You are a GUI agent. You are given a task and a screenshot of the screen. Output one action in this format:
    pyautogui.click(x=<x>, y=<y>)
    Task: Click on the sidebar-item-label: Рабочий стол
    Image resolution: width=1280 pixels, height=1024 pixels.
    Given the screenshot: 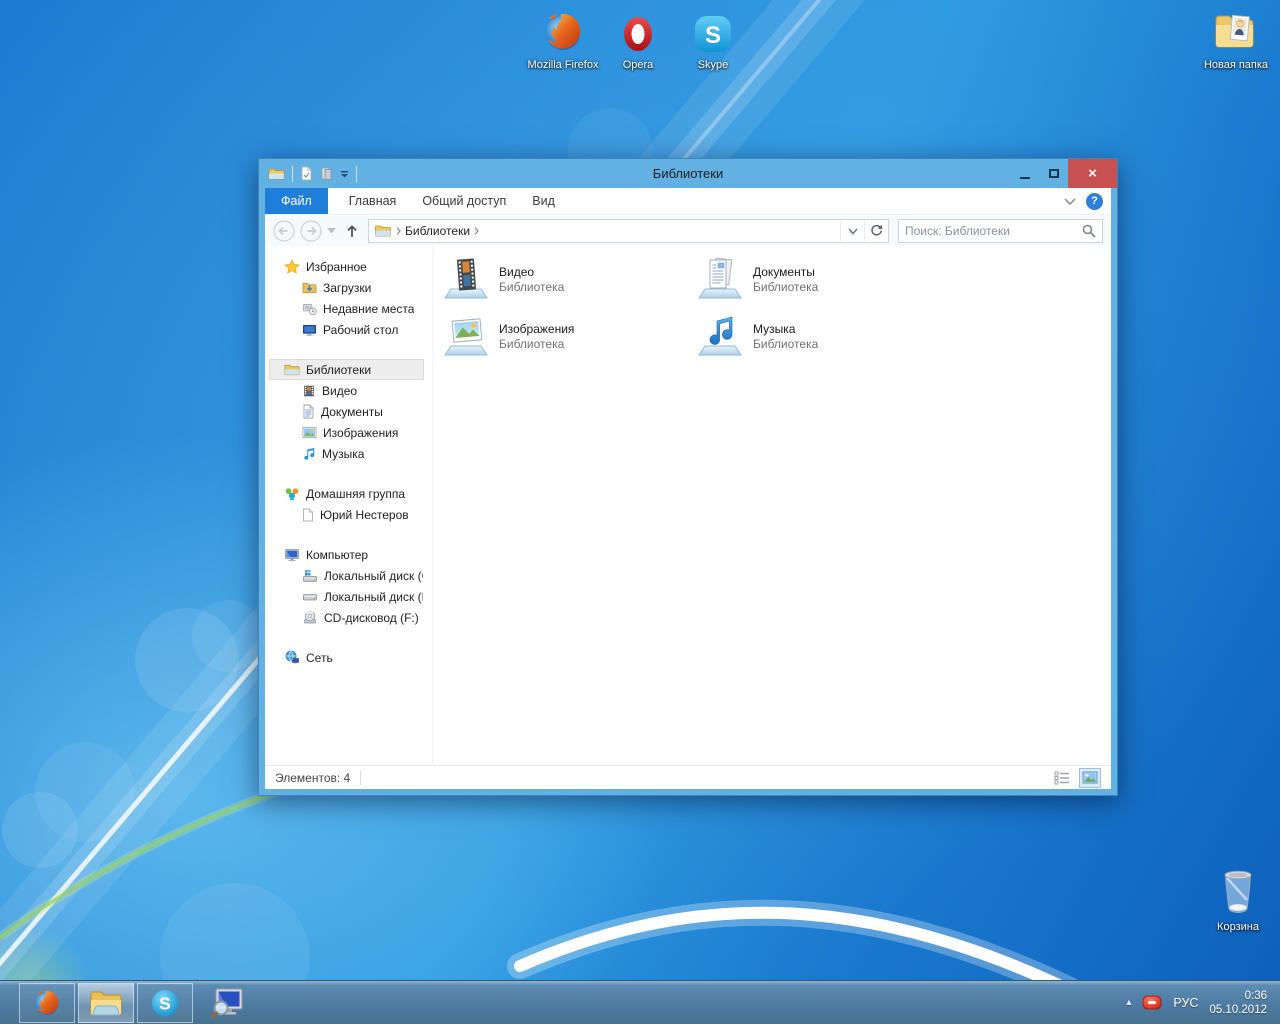 What is the action you would take?
    pyautogui.click(x=361, y=329)
    